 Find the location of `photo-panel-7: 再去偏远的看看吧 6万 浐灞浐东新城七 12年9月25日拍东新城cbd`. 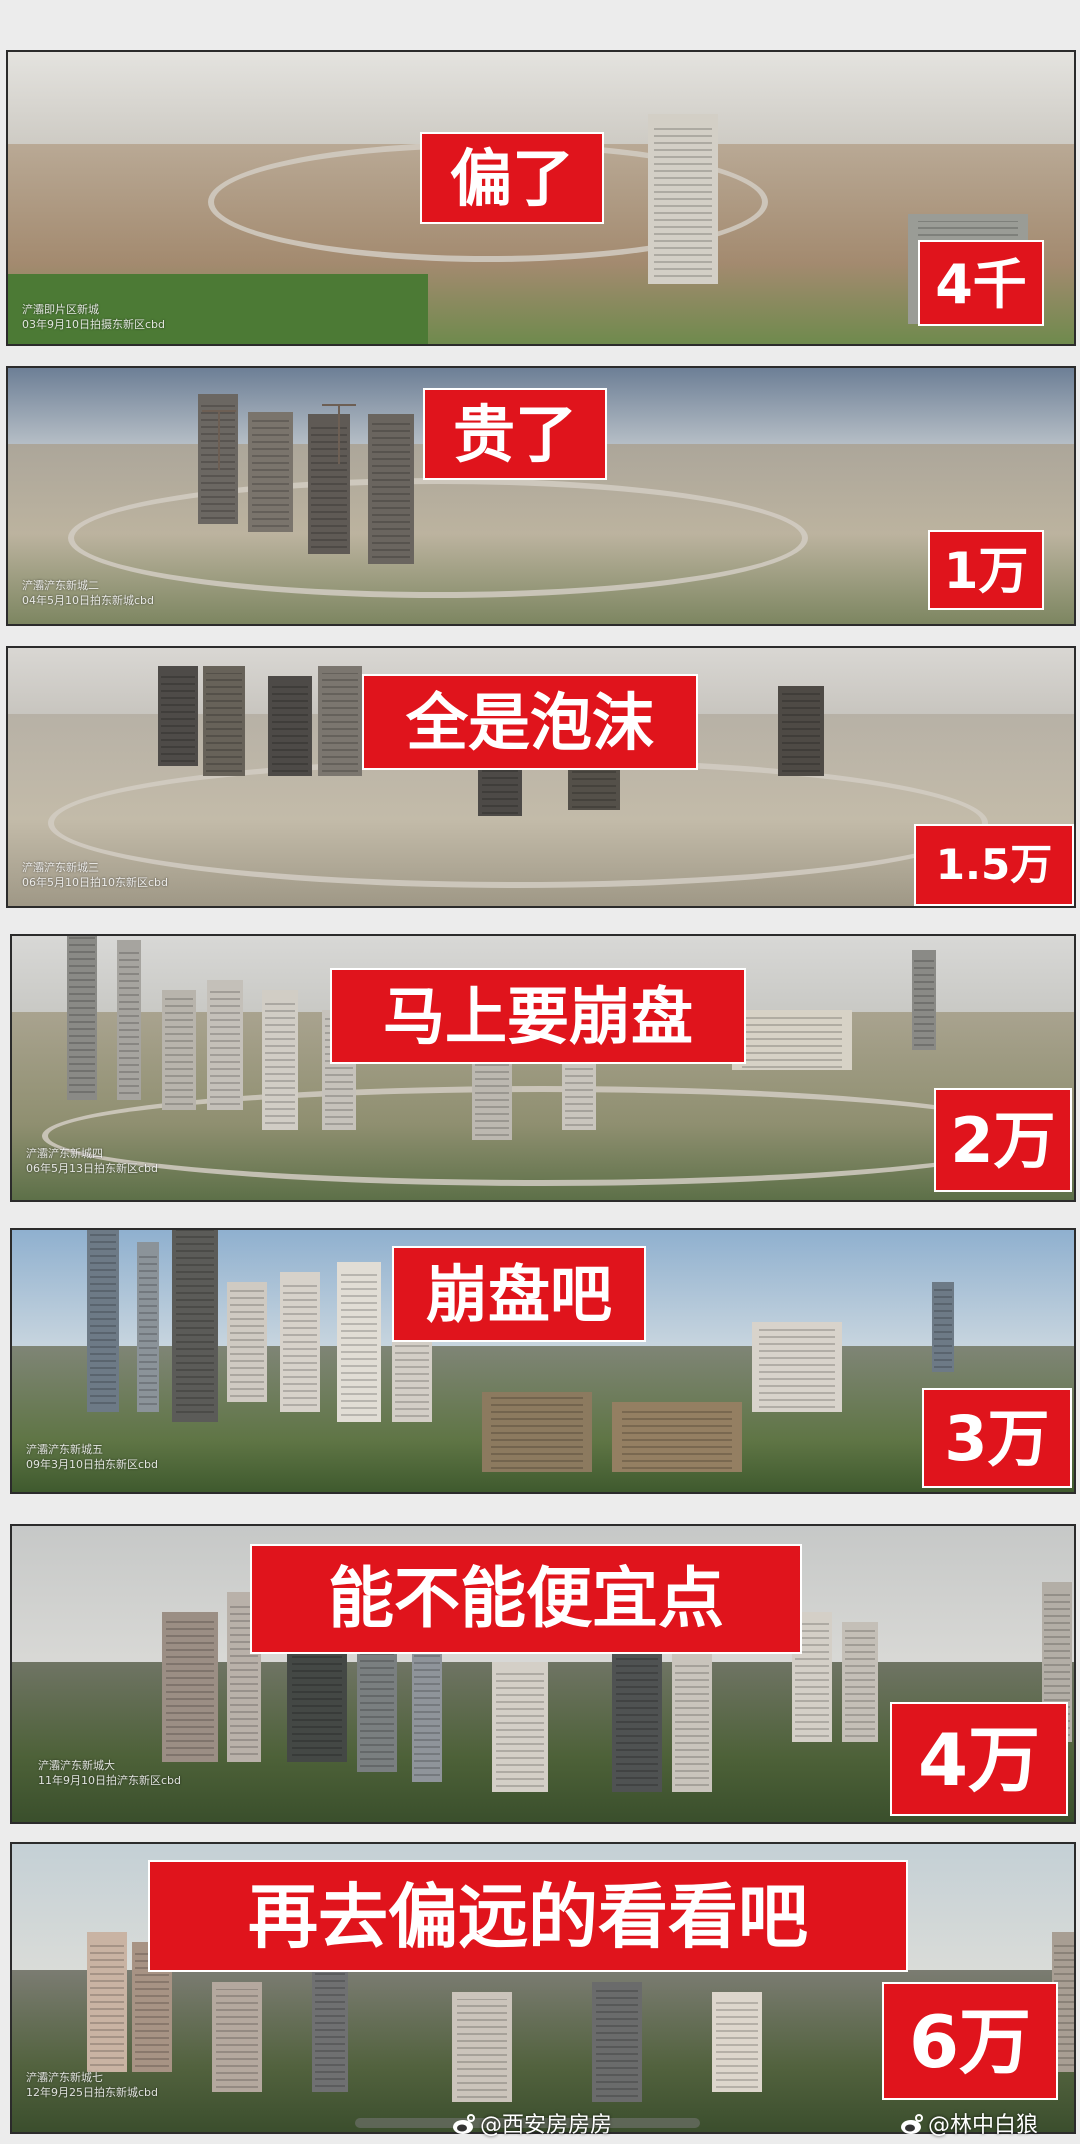

photo-panel-7: 再去偏远的看看吧 6万 浐灞浐东新城七 12年9月25日拍东新城cbd is located at coordinates (543, 1988).